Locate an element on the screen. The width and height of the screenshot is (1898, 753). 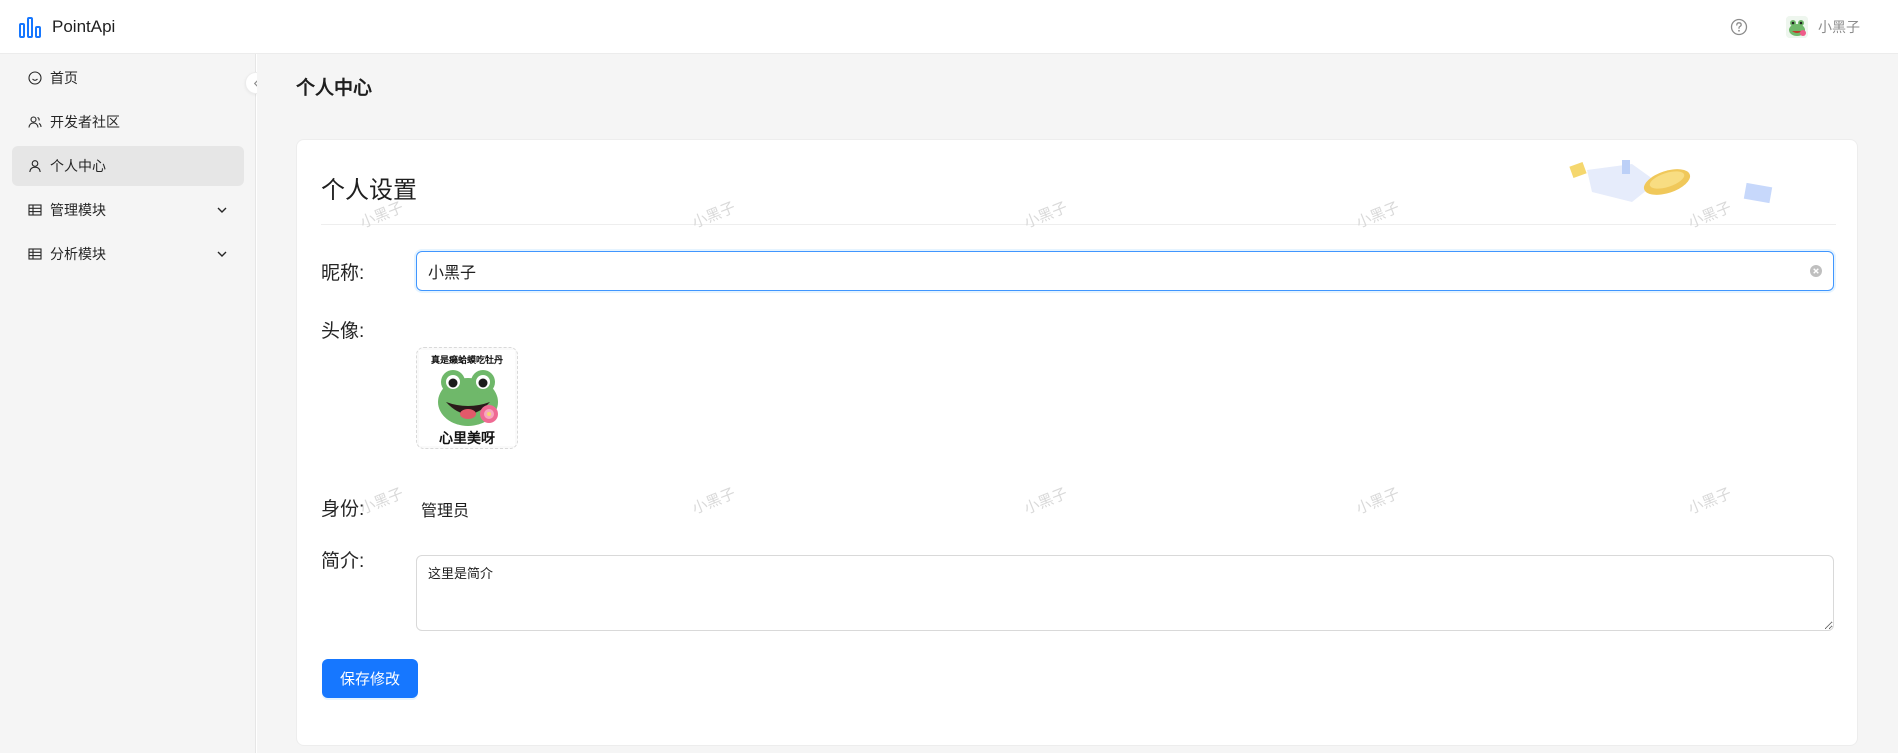
sidebar-item-home: 首页 is located at coordinates (128, 78).